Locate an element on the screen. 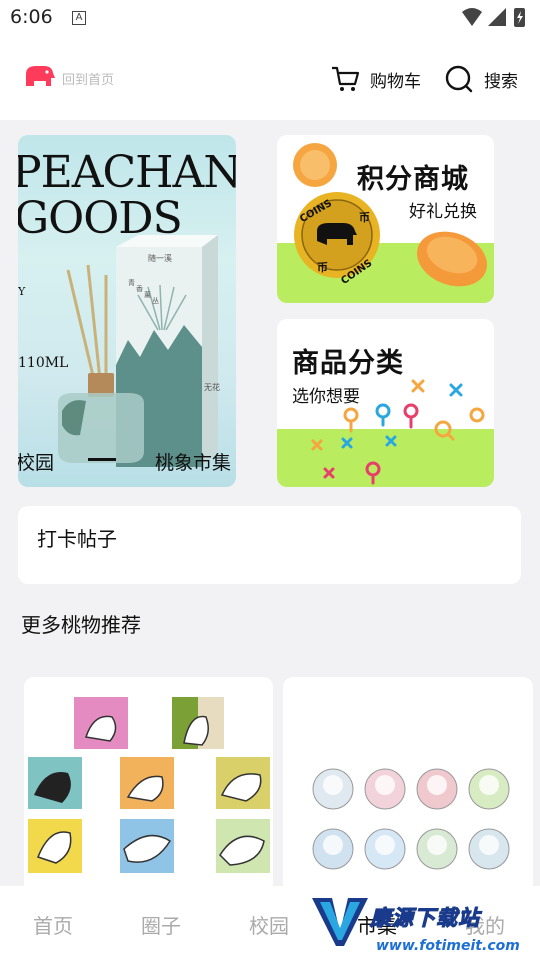 The image size is (540, 960). points-mall-card: COINS COINS 币 币 积分商城 好礼兑换 is located at coordinates (385, 219).